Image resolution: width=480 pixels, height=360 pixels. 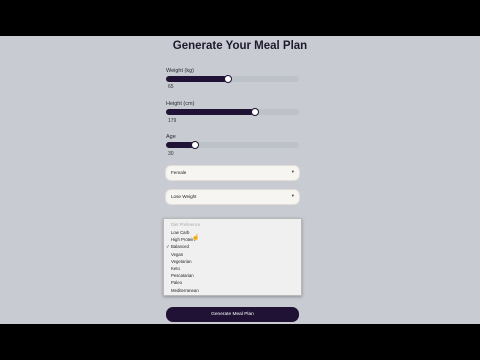 What do you see at coordinates (232, 197) in the screenshot?
I see `goal-select: Lose Weight ▾` at bounding box center [232, 197].